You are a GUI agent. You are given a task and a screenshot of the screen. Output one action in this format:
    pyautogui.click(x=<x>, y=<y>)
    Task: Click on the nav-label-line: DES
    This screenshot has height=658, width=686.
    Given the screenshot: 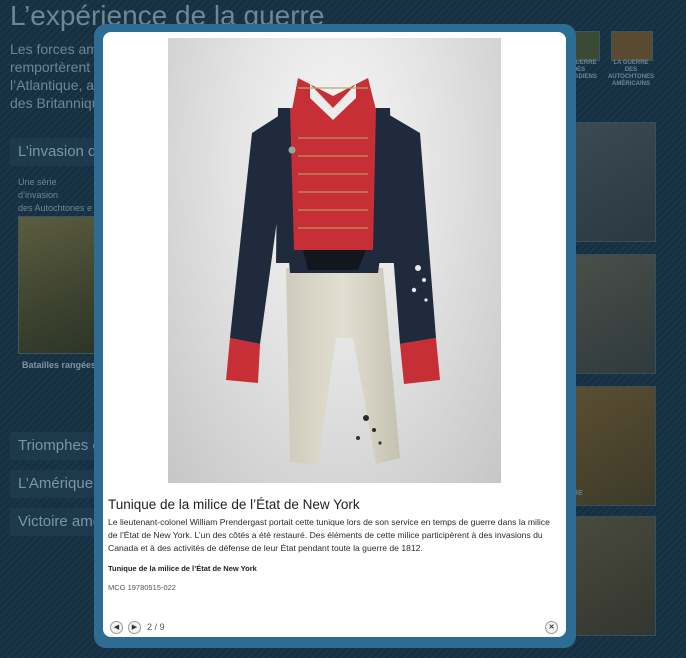 What is the action you would take?
    pyautogui.click(x=631, y=70)
    